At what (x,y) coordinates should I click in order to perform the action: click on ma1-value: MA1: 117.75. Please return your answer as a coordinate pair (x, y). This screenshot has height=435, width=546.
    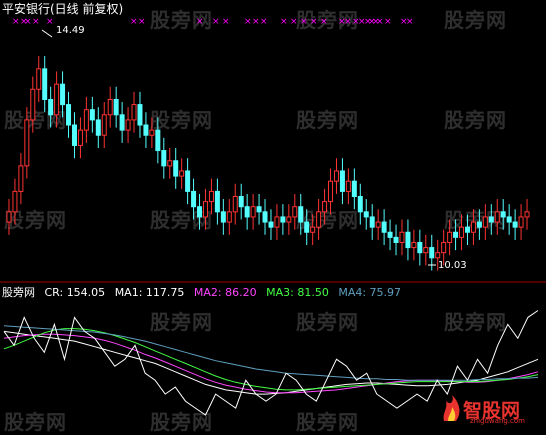
    Looking at the image, I should click on (149, 292).